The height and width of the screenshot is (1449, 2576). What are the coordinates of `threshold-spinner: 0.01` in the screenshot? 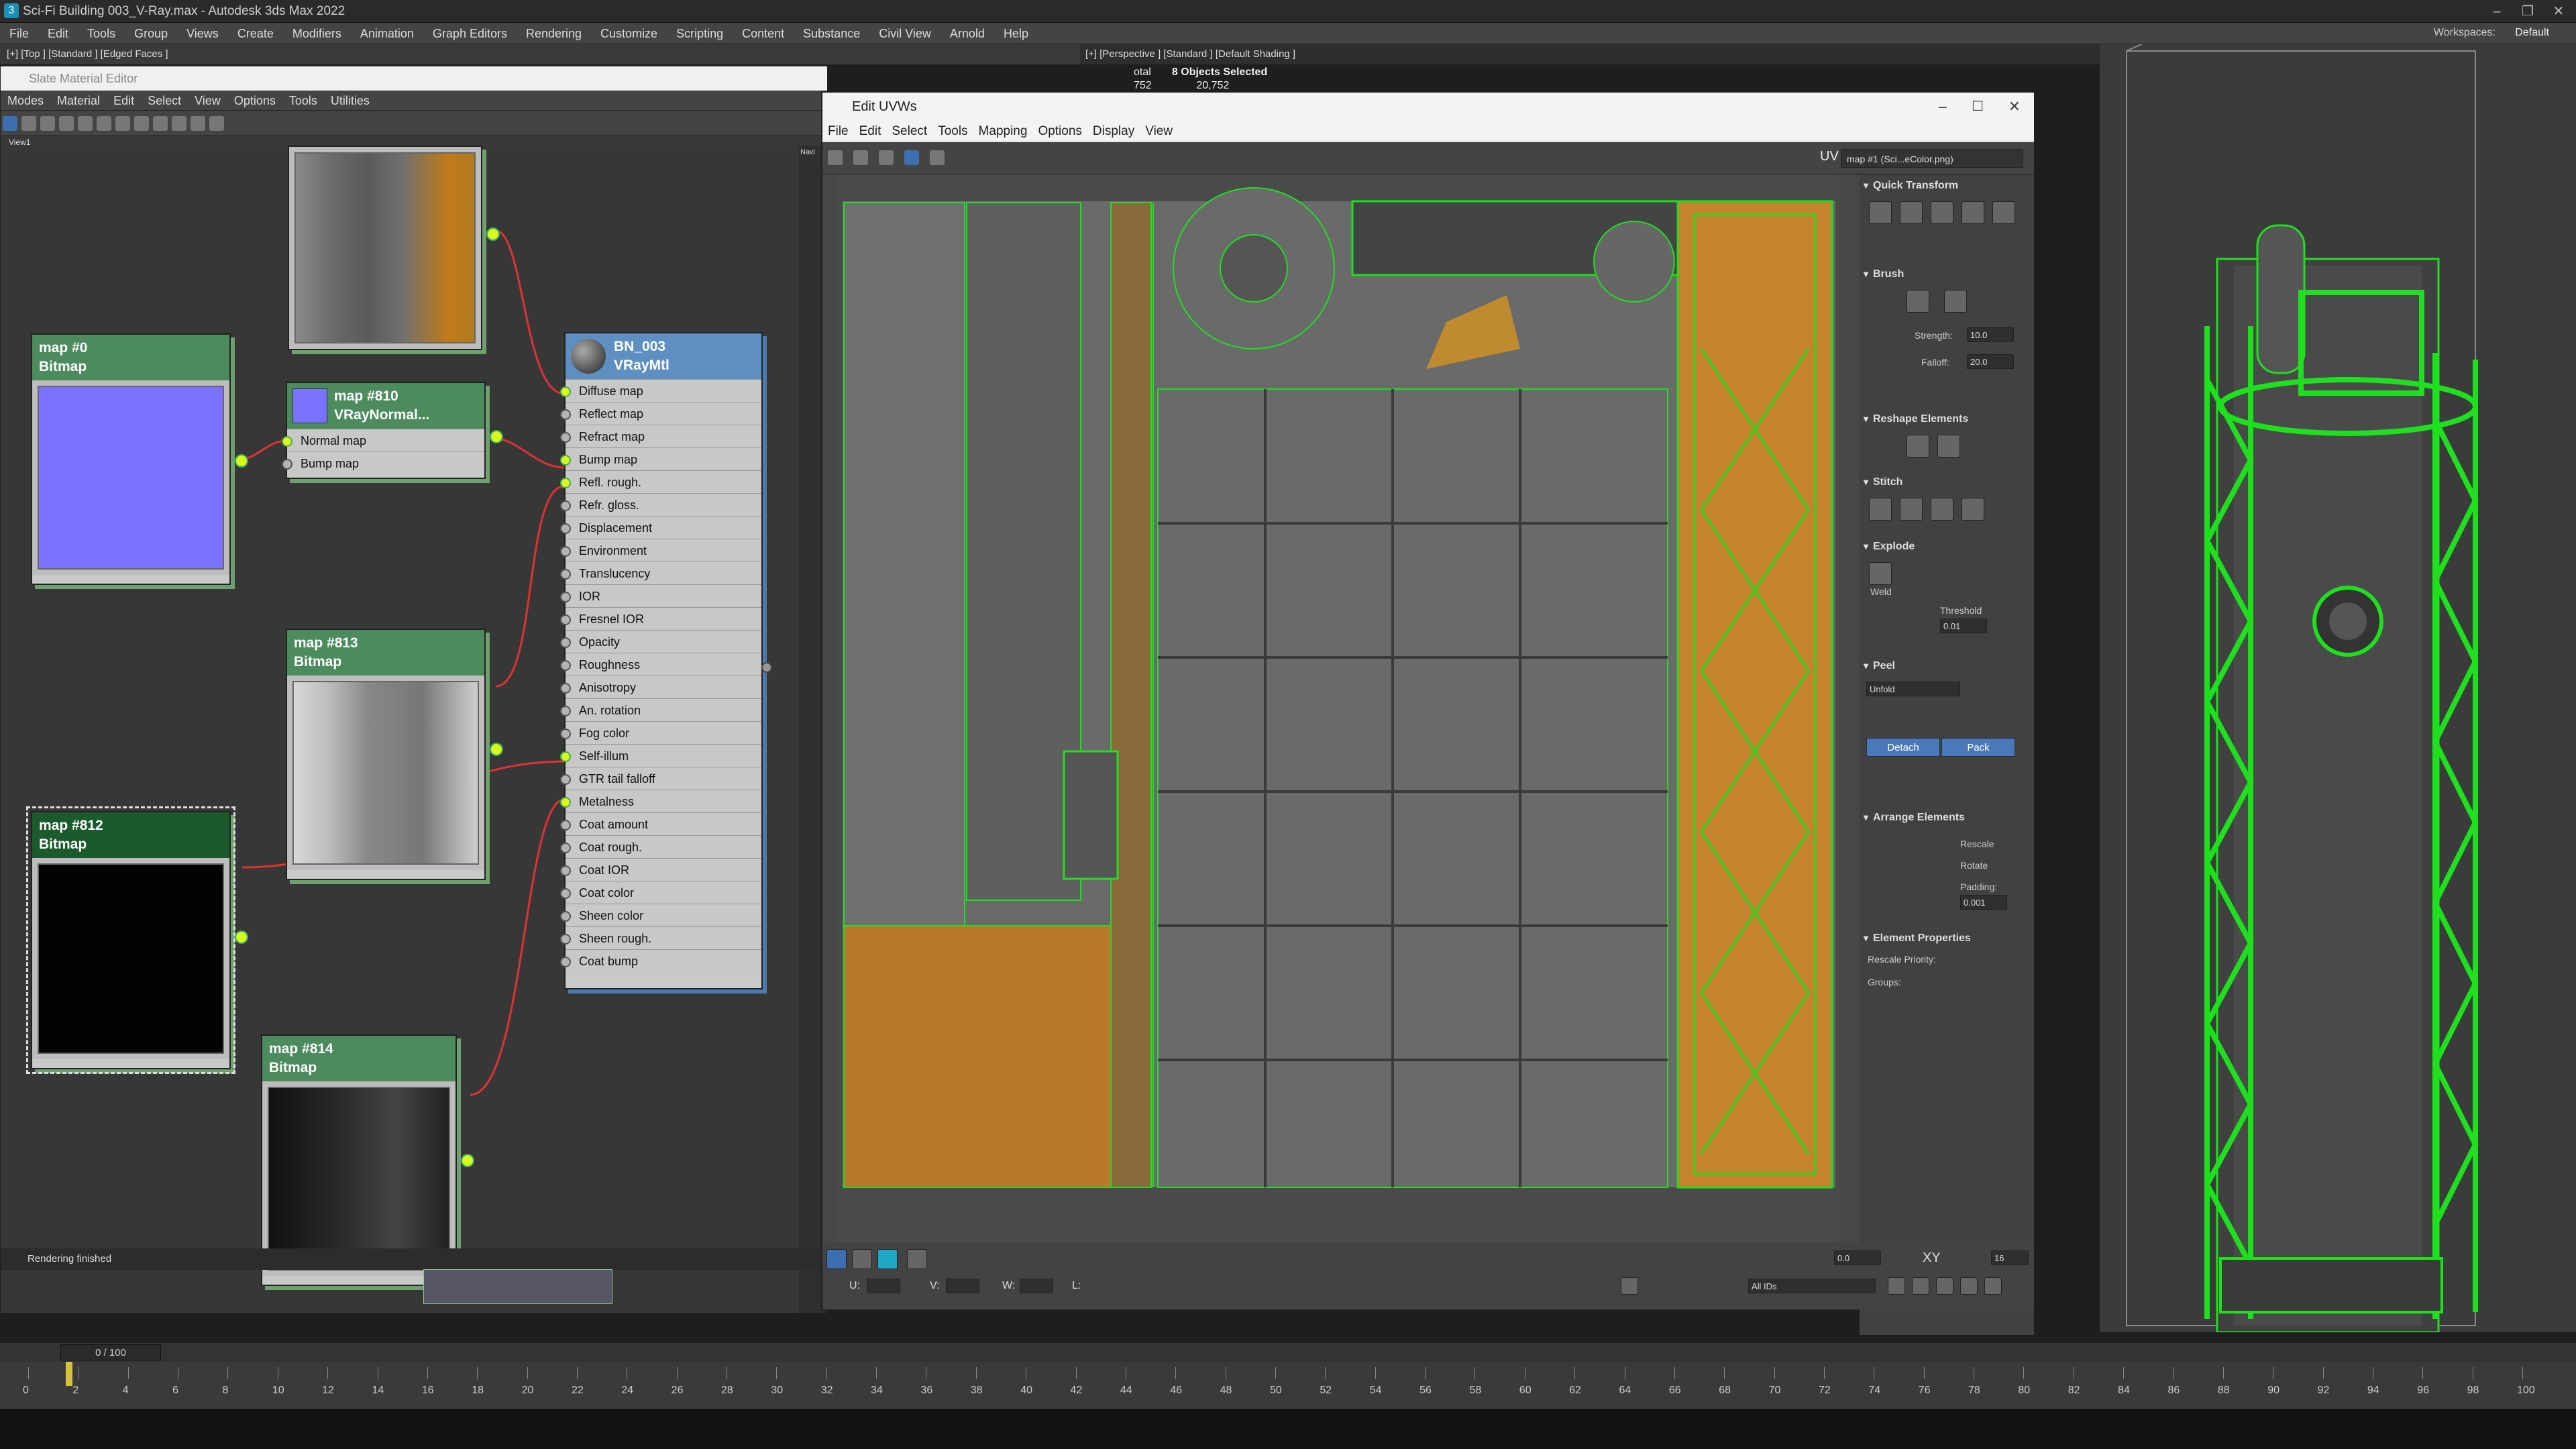 It's located at (1963, 626).